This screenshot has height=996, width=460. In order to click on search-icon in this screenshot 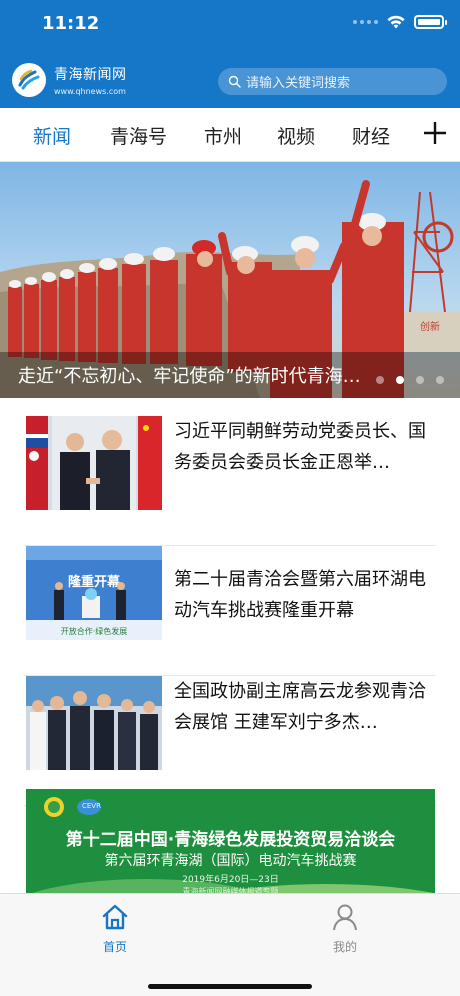, I will do `click(234, 81)`.